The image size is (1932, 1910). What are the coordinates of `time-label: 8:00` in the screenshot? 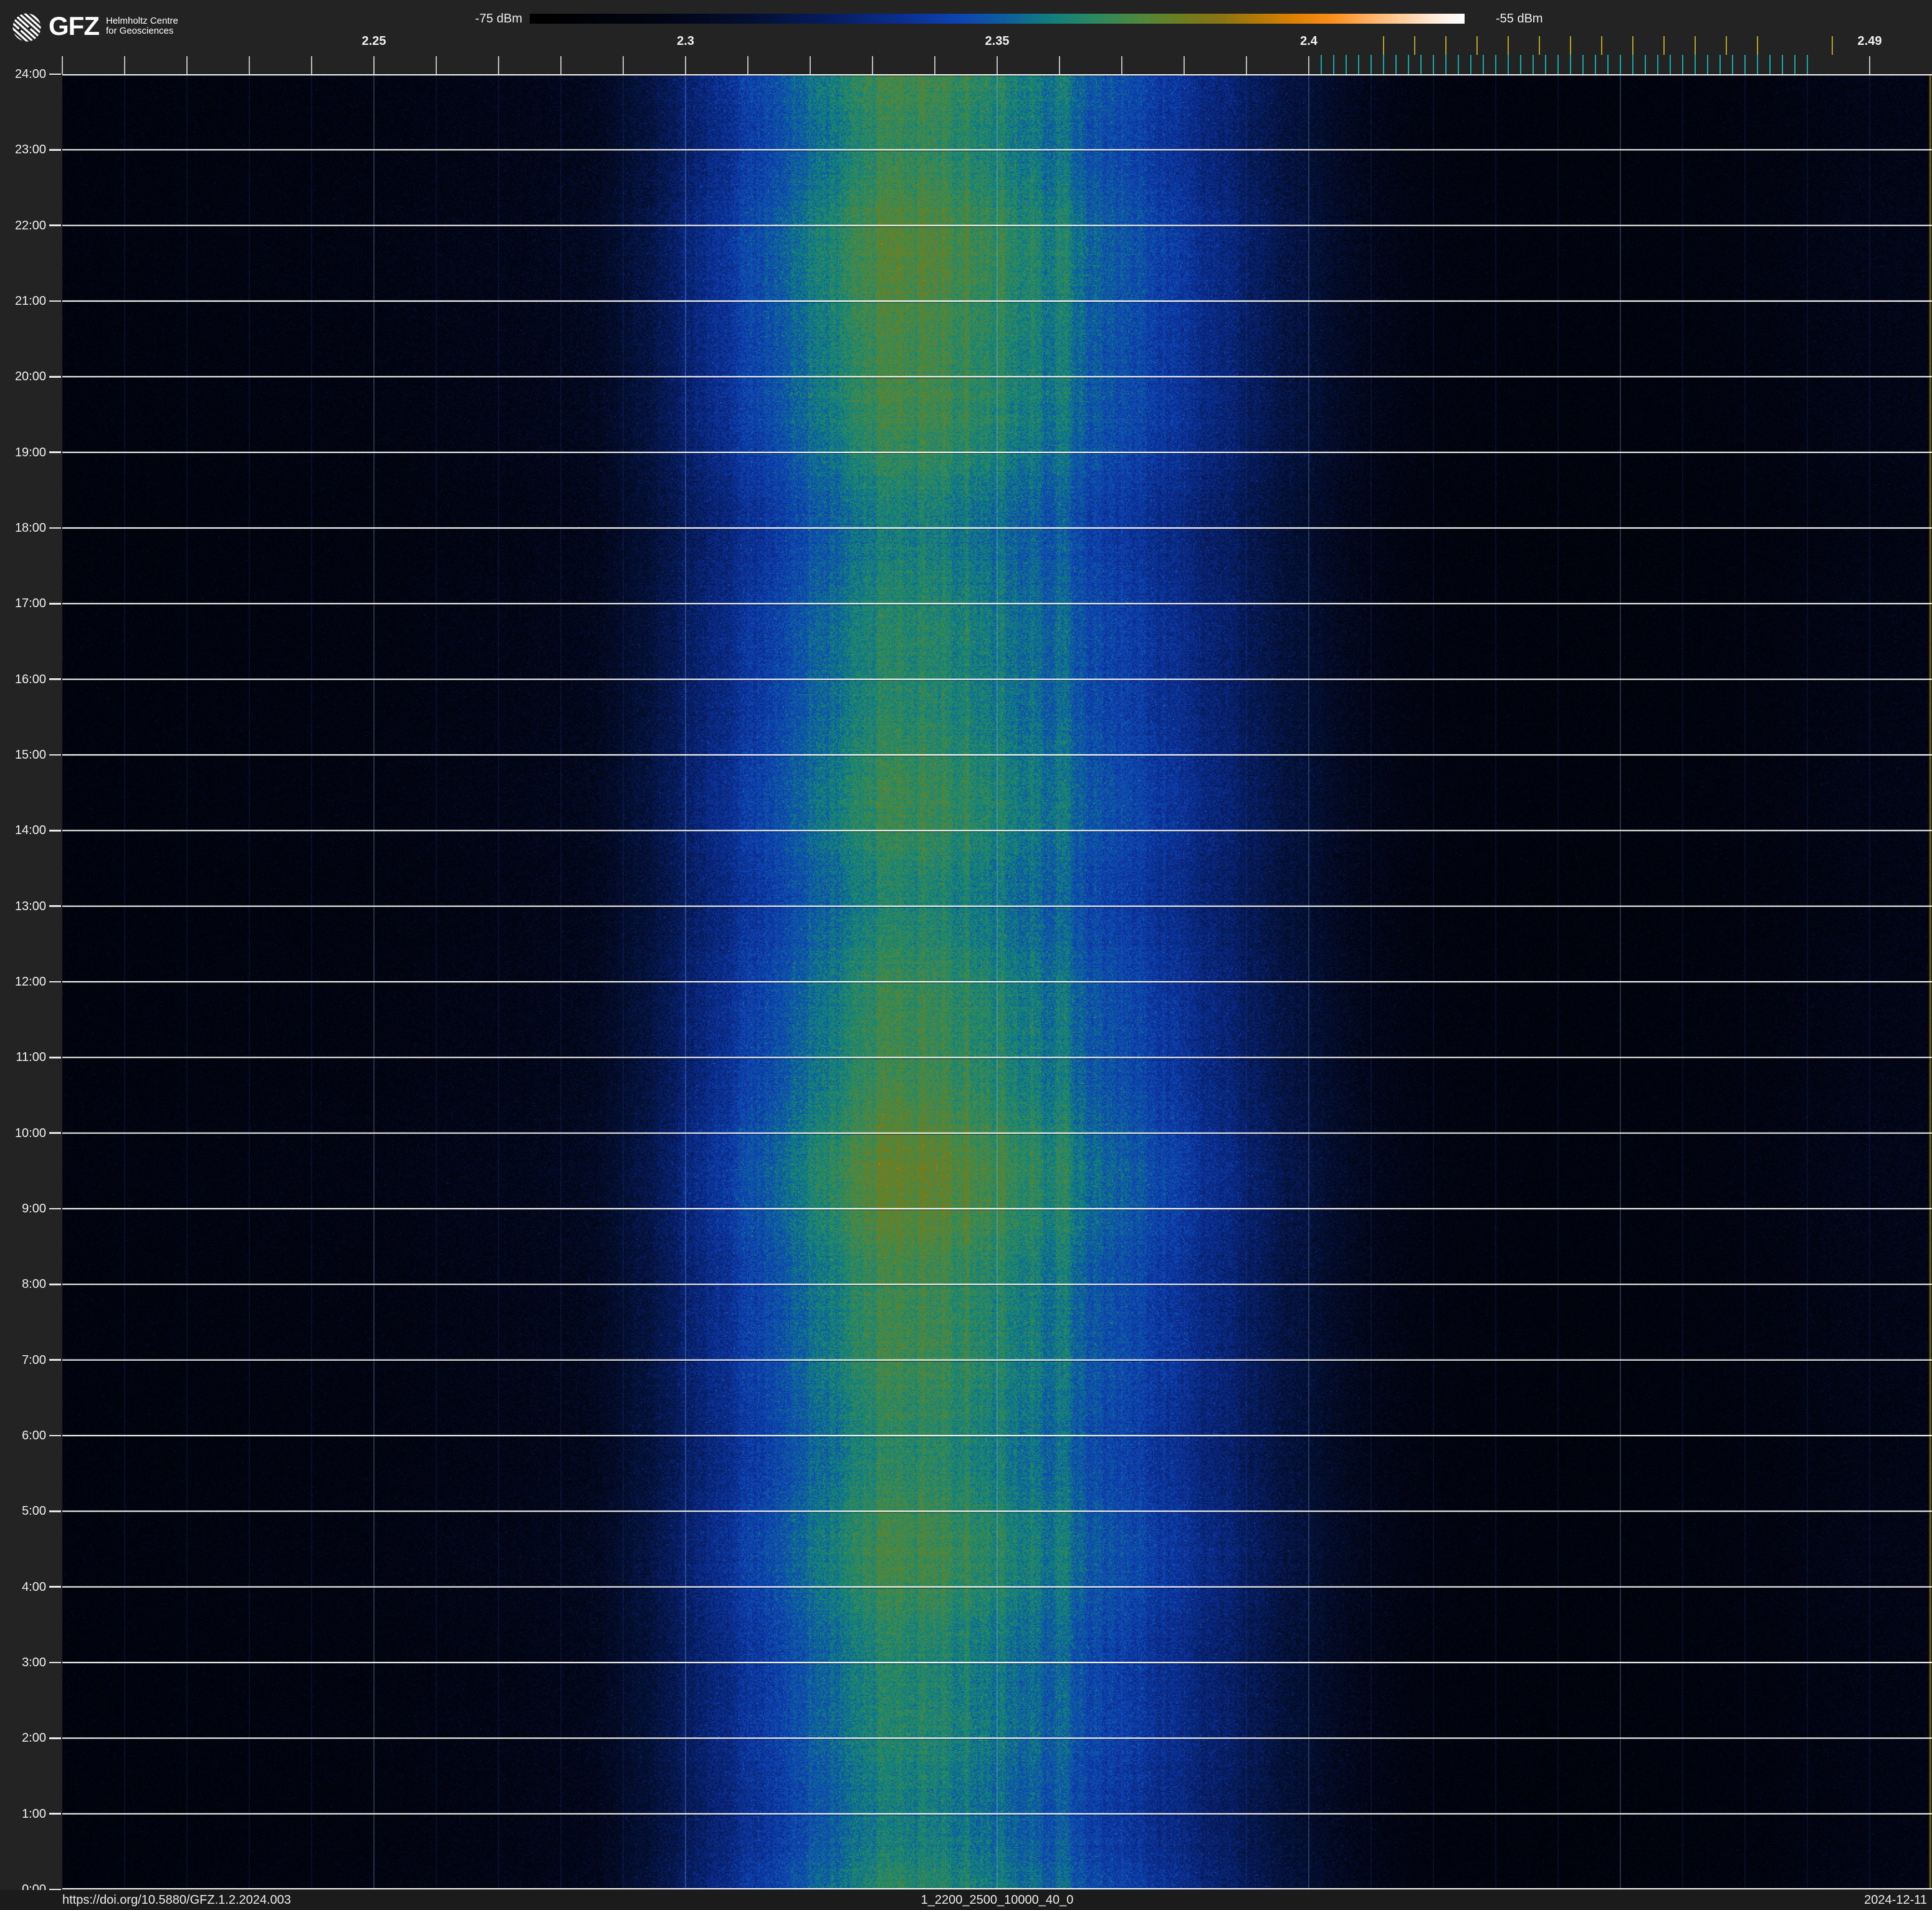 It's located at (34, 1284).